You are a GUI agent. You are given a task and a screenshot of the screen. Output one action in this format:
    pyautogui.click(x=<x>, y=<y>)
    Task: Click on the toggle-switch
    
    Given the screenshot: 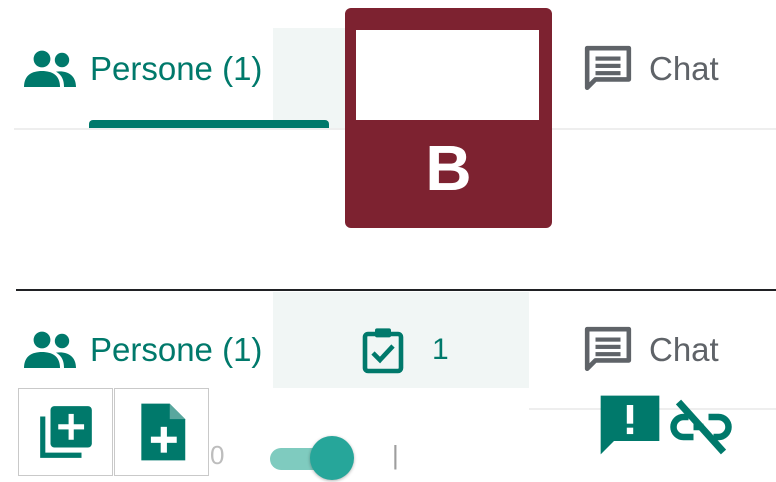 What is the action you would take?
    pyautogui.click(x=314, y=459)
    